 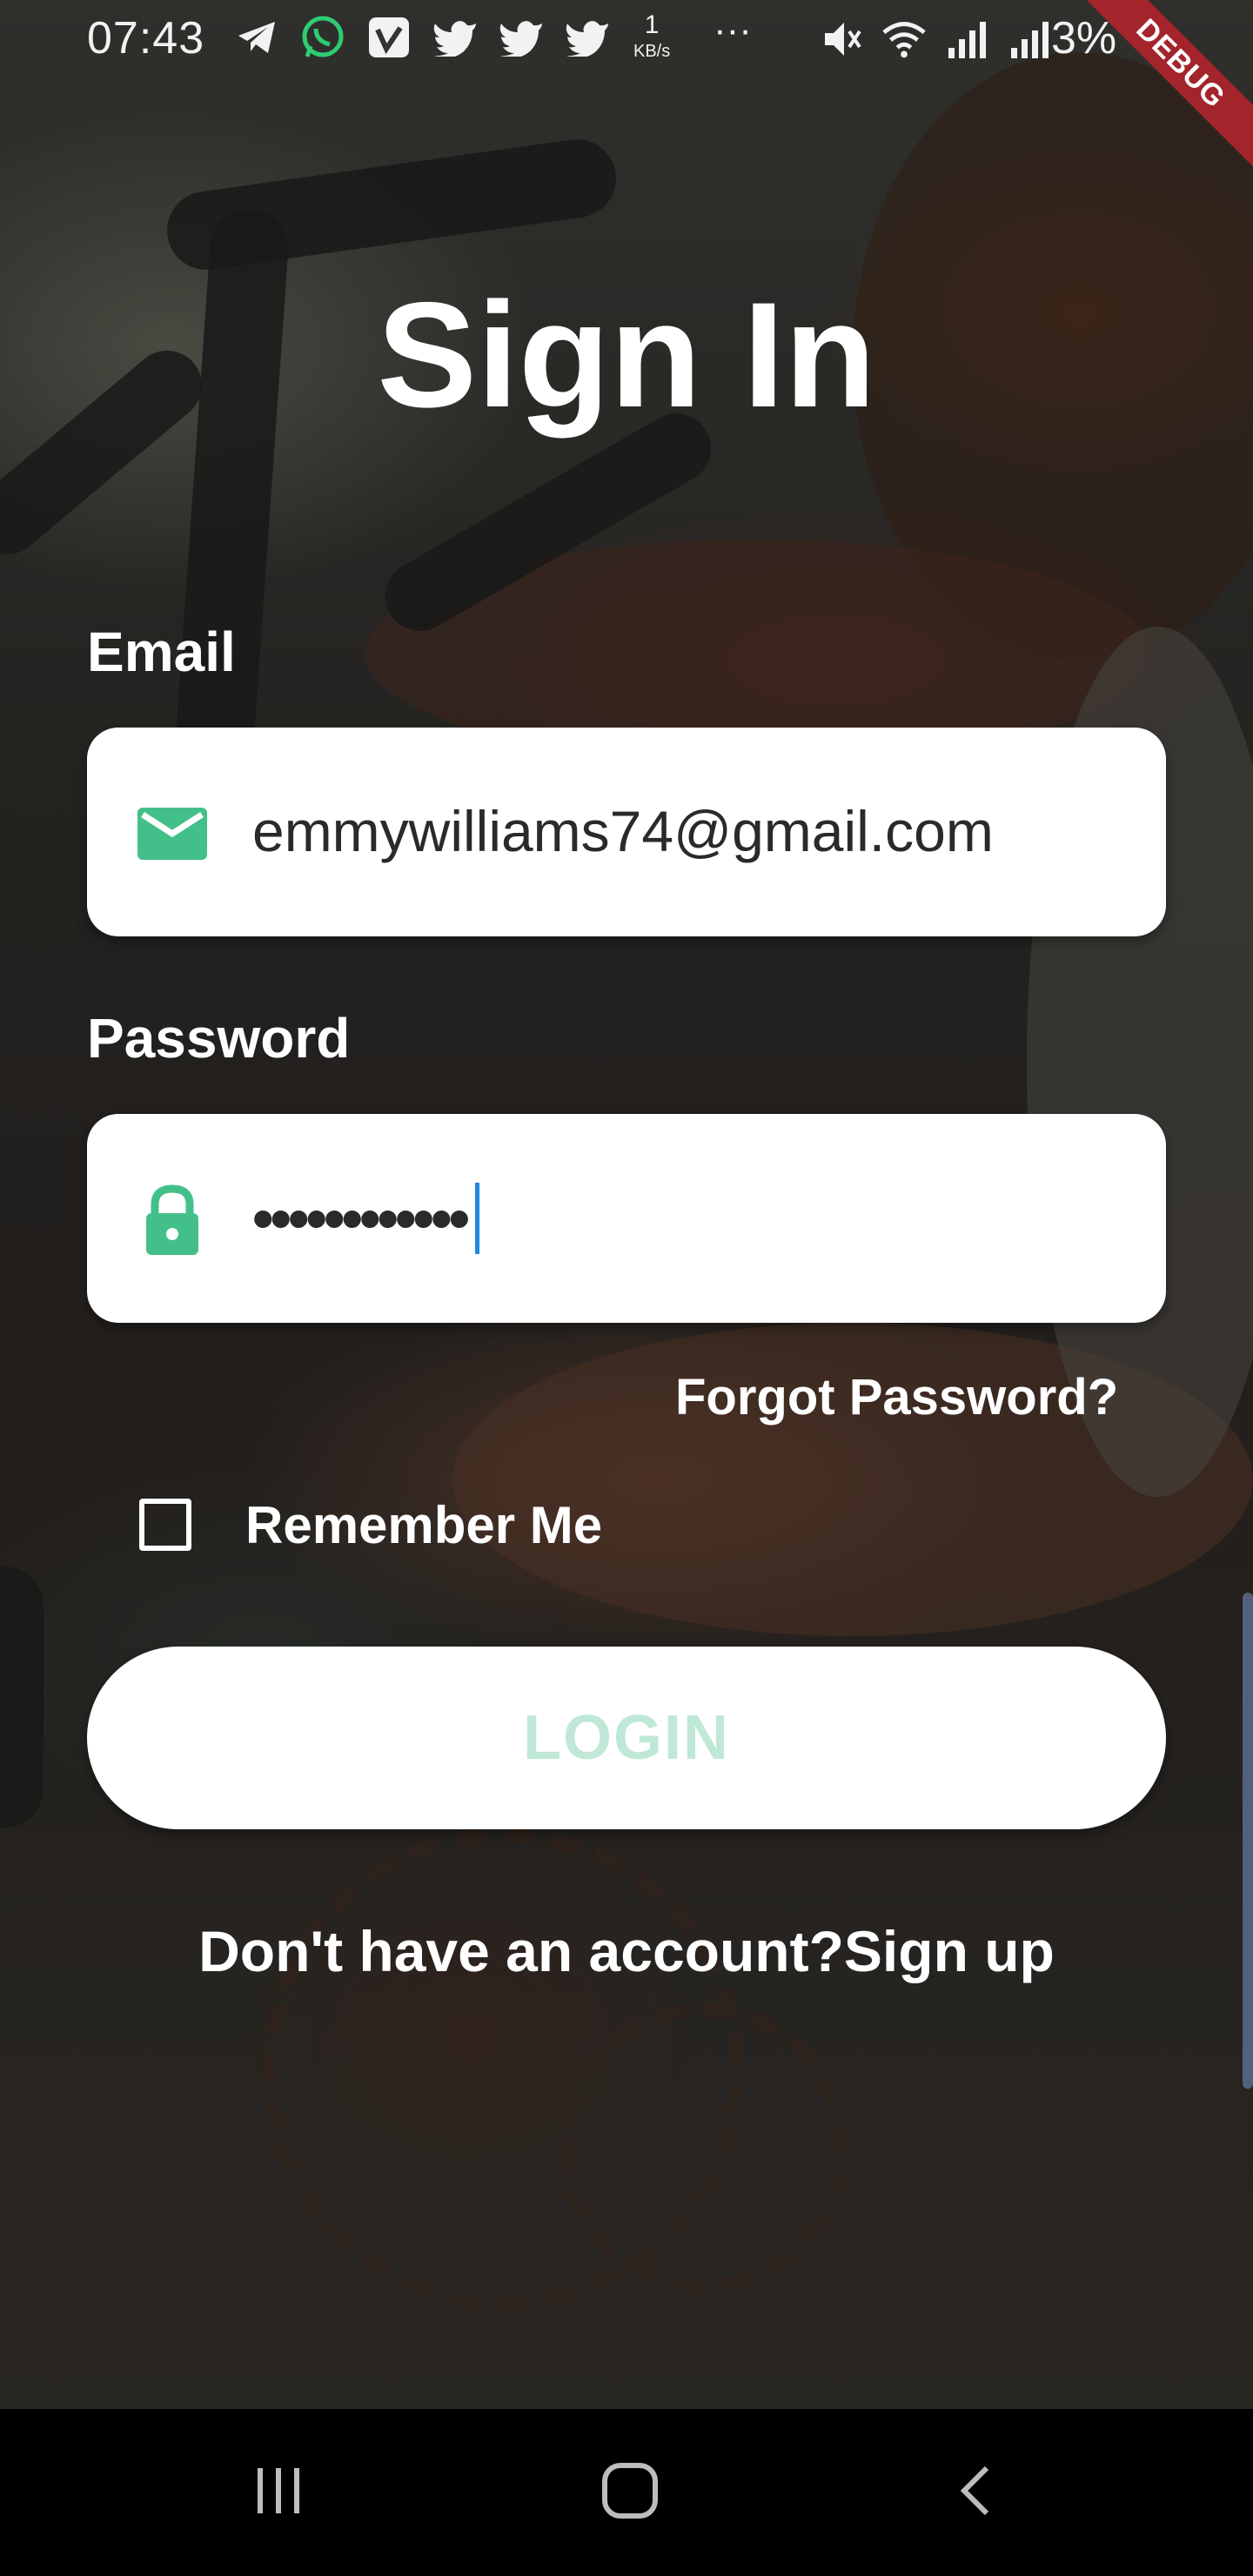 I want to click on back-button, so click(x=978, y=2492).